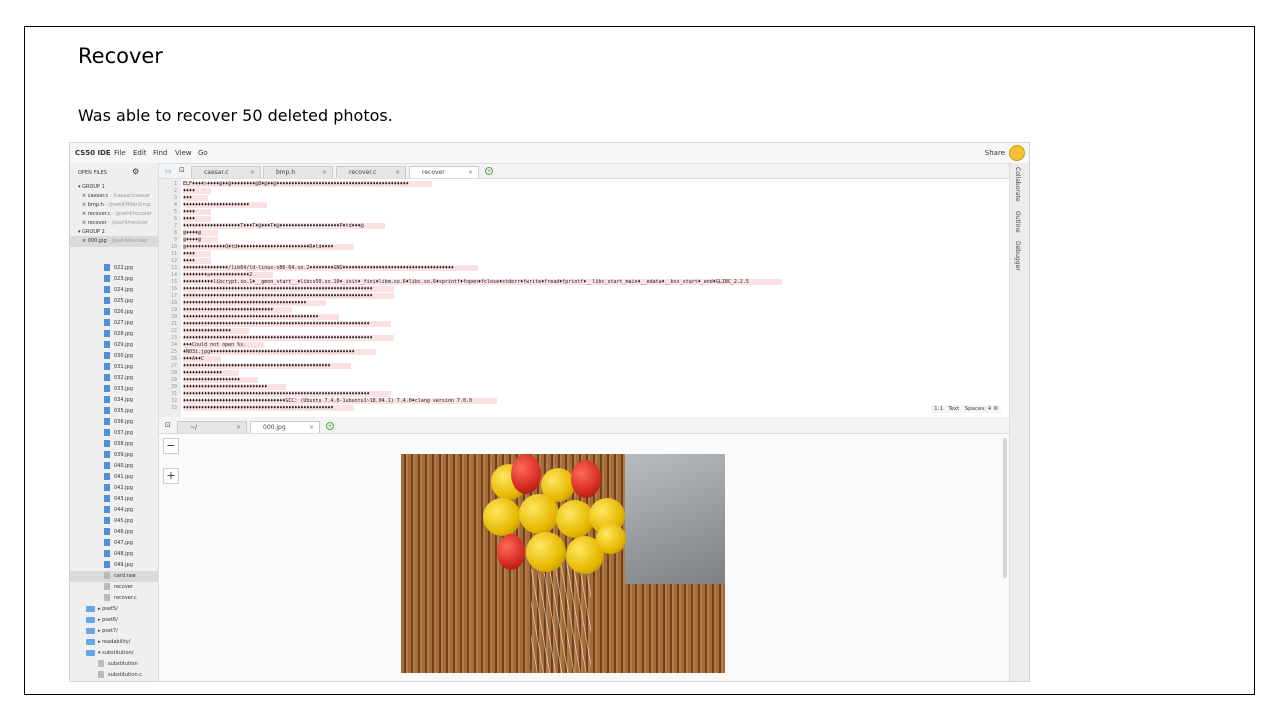  I want to click on file-name: recover.c, so click(99, 214).